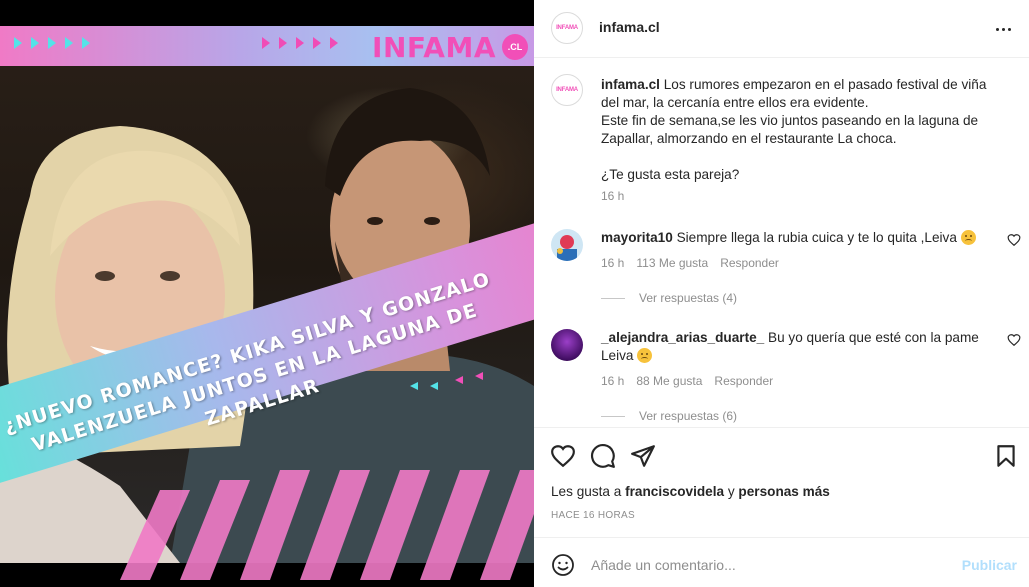  I want to click on save-bookmark-icon, so click(1006, 456).